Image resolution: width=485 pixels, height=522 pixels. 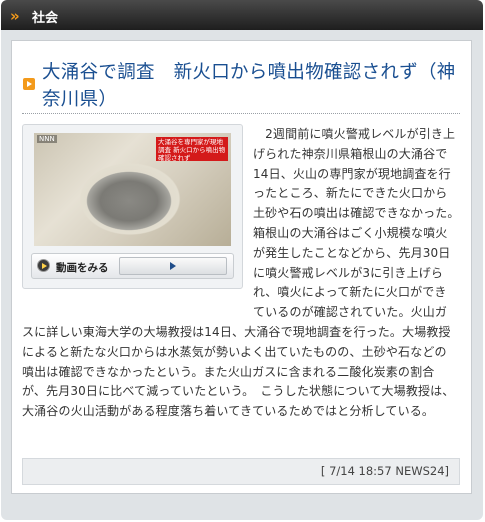 I want to click on video-play-icon, so click(x=43, y=265).